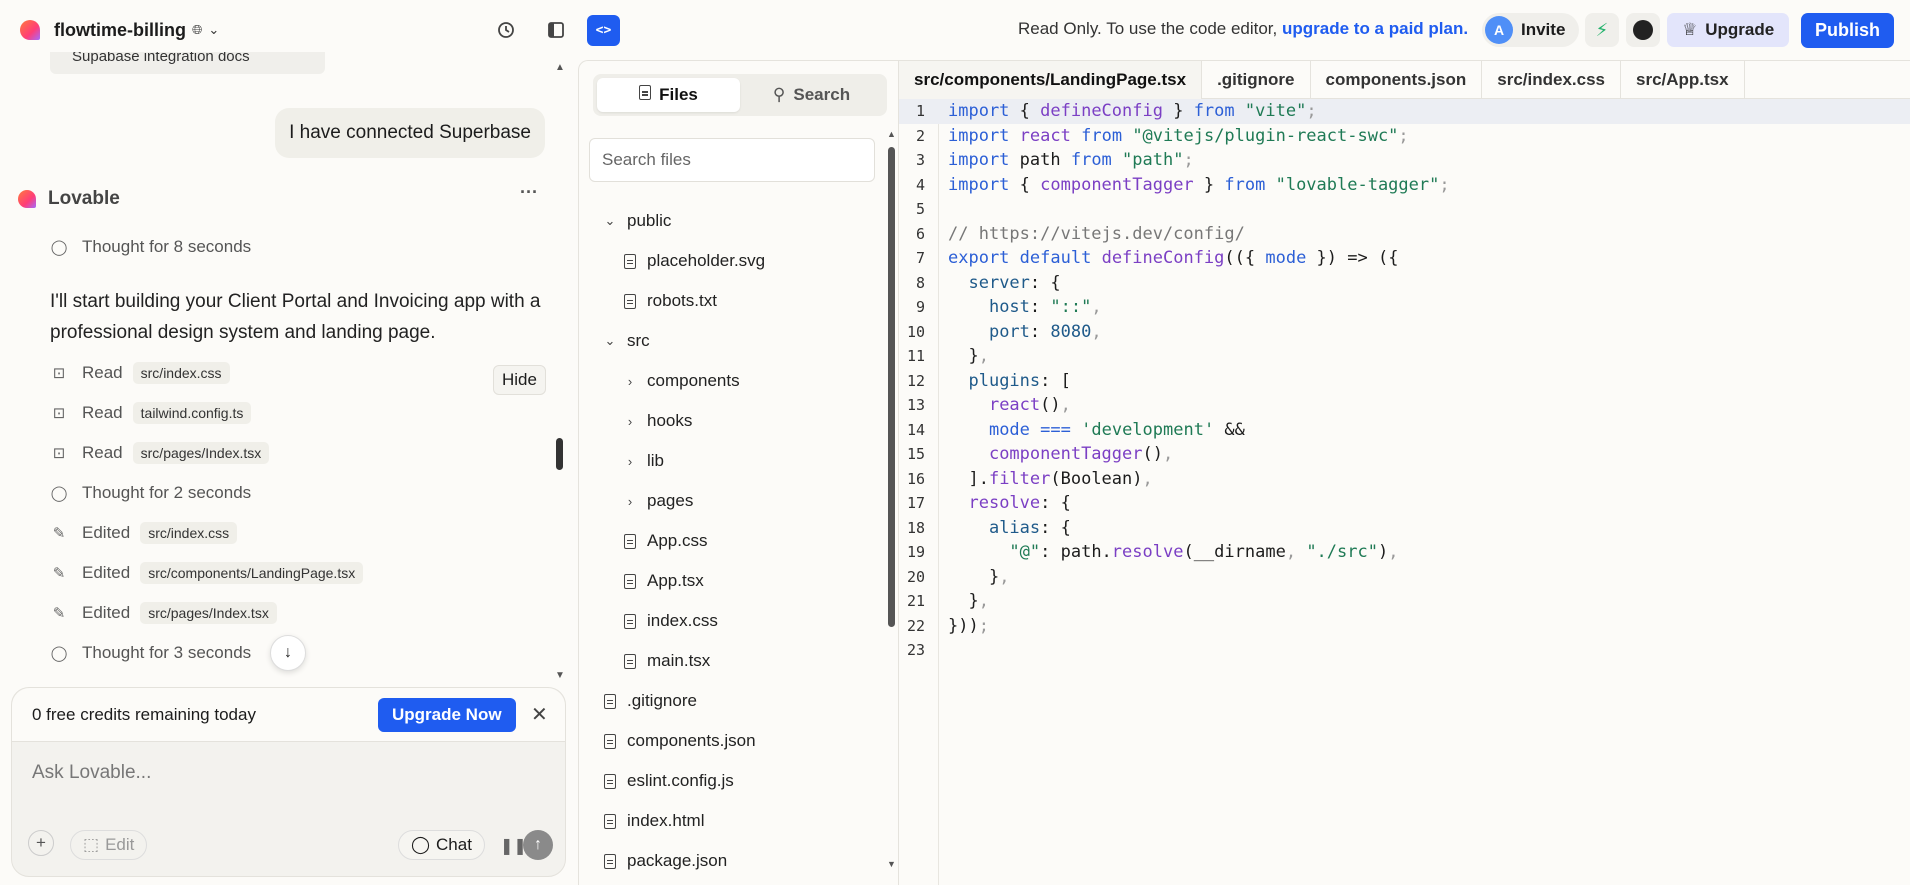 The image size is (1910, 885). I want to click on sidebar-toggle-icon, so click(556, 30).